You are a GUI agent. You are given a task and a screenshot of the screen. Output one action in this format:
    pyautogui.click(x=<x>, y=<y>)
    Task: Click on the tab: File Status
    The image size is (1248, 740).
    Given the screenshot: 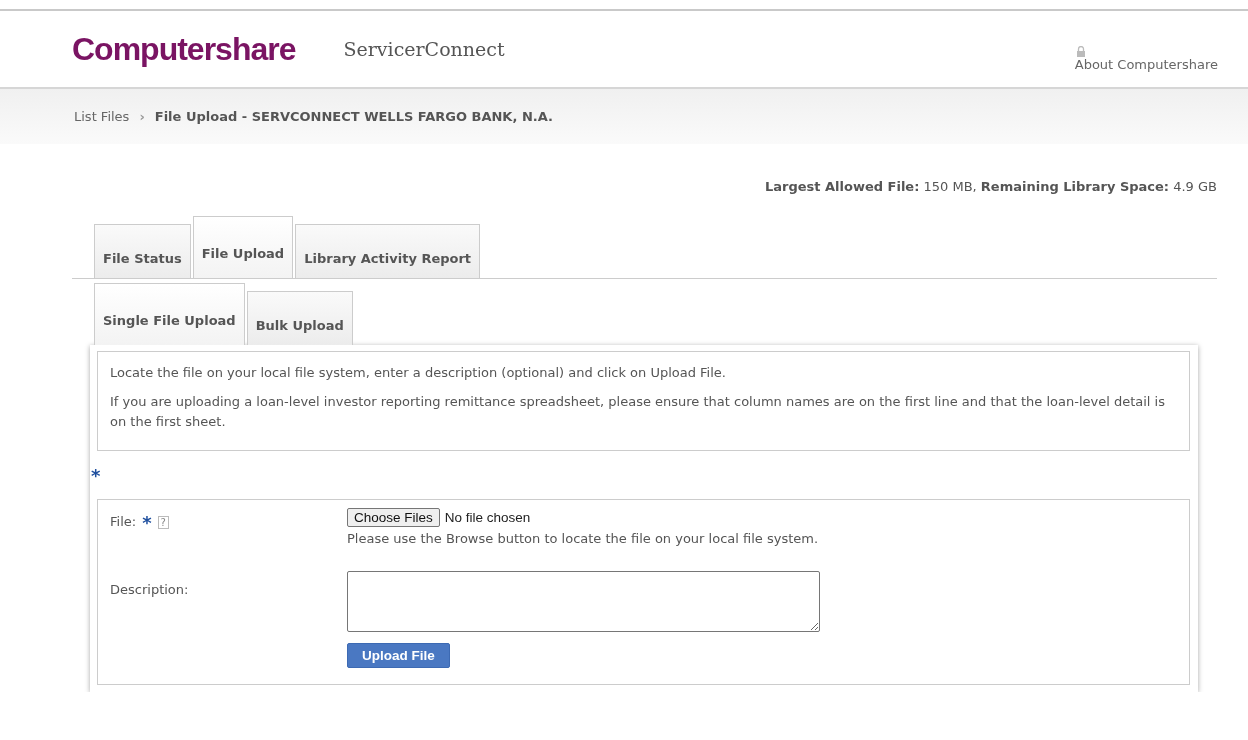 What is the action you would take?
    pyautogui.click(x=142, y=251)
    